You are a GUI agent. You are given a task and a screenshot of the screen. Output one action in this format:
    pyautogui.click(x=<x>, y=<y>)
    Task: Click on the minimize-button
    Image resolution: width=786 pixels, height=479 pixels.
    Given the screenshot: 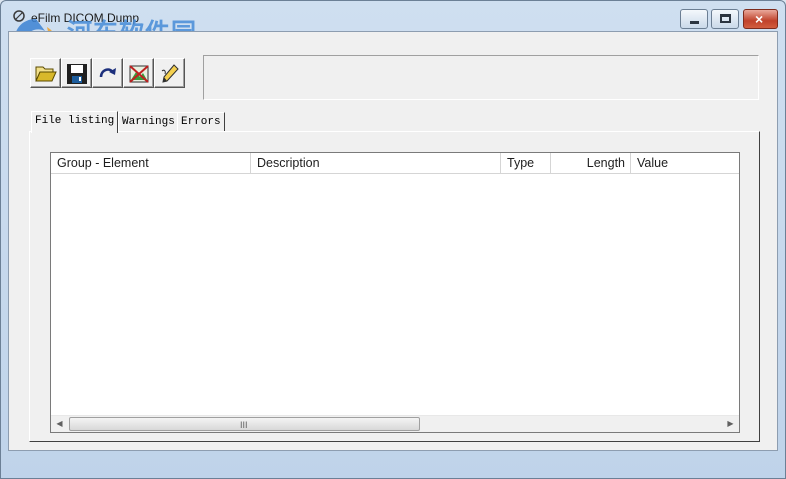 What is the action you would take?
    pyautogui.click(x=694, y=19)
    